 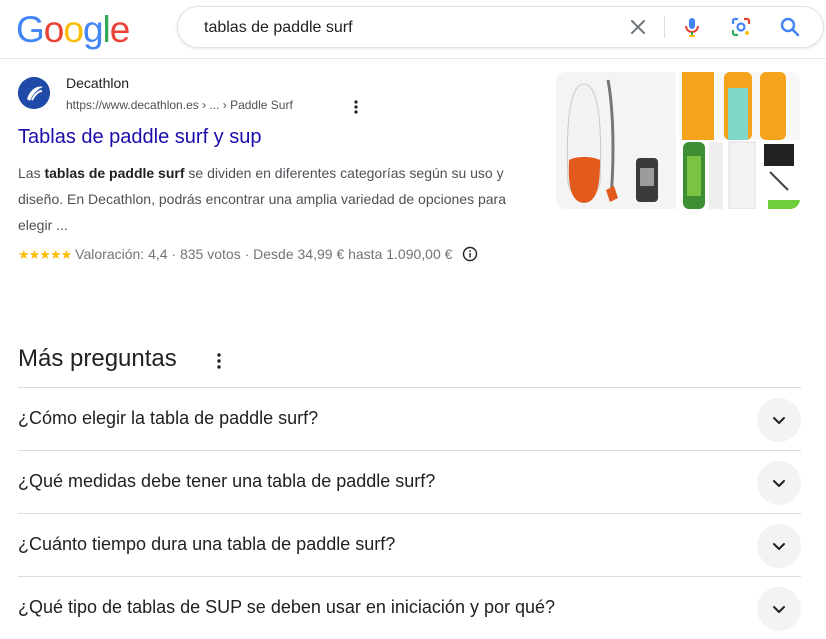 What do you see at coordinates (97, 83) in the screenshot?
I see `site-name: Decathlon` at bounding box center [97, 83].